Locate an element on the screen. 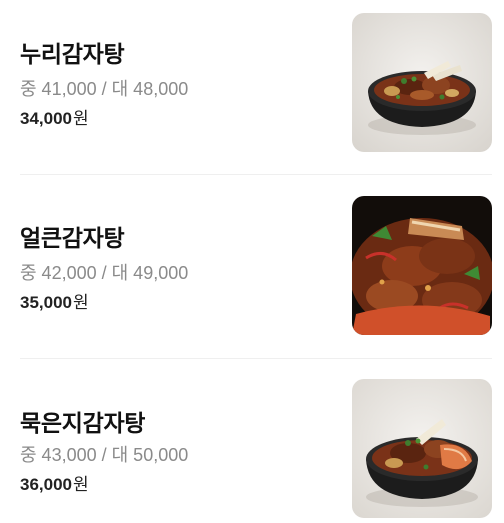 The width and height of the screenshot is (504, 523). pork-bone-stew-icon is located at coordinates (422, 82).